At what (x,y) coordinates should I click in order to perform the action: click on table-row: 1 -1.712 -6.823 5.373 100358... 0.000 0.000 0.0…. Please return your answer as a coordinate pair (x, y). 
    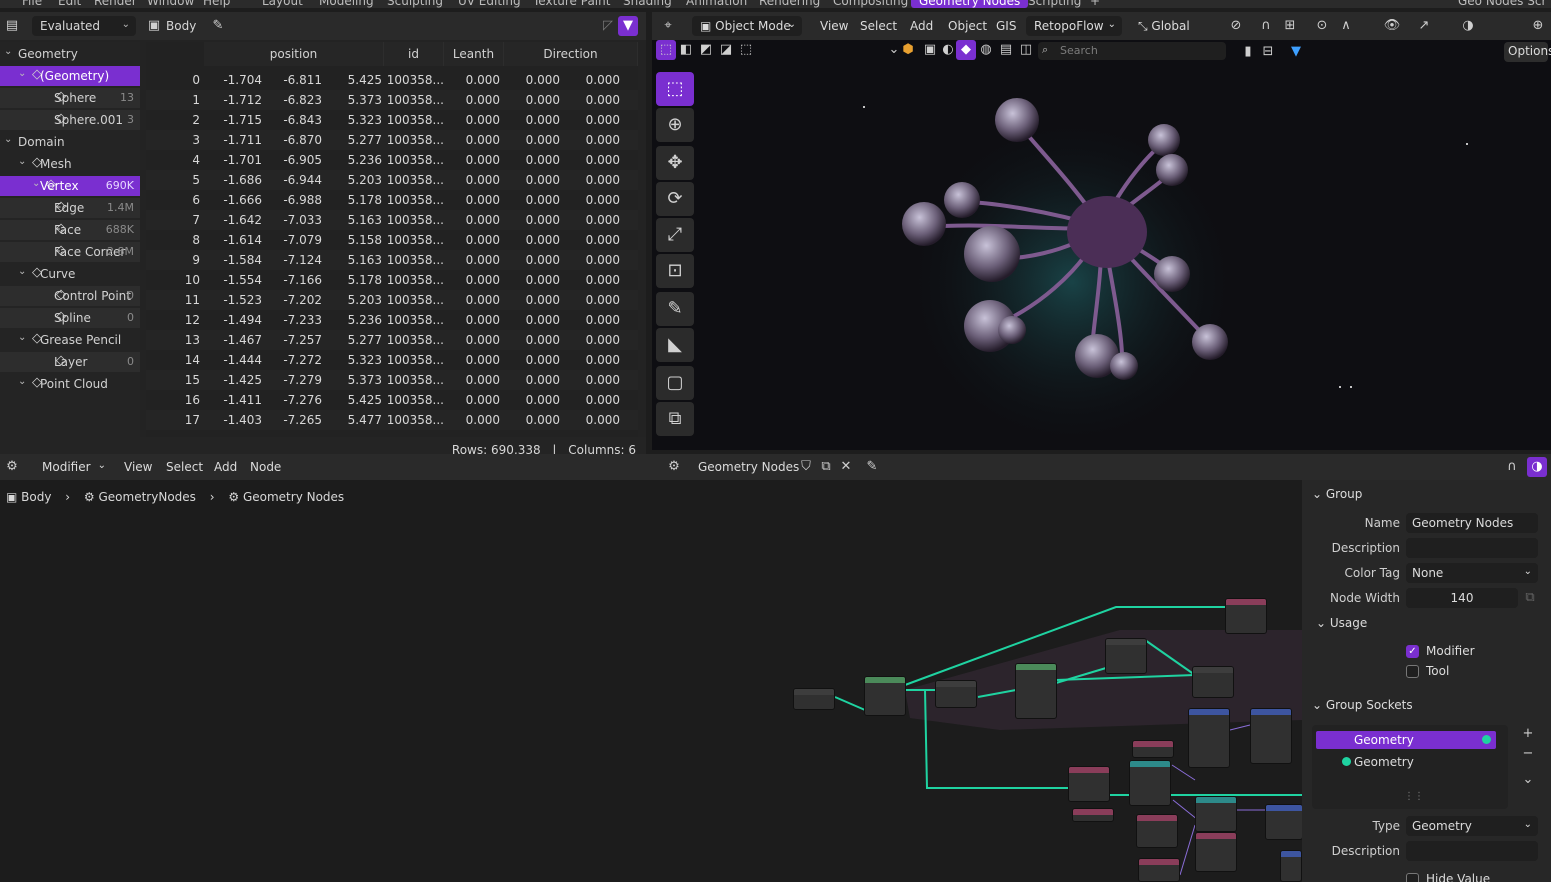
    Looking at the image, I should click on (392, 100).